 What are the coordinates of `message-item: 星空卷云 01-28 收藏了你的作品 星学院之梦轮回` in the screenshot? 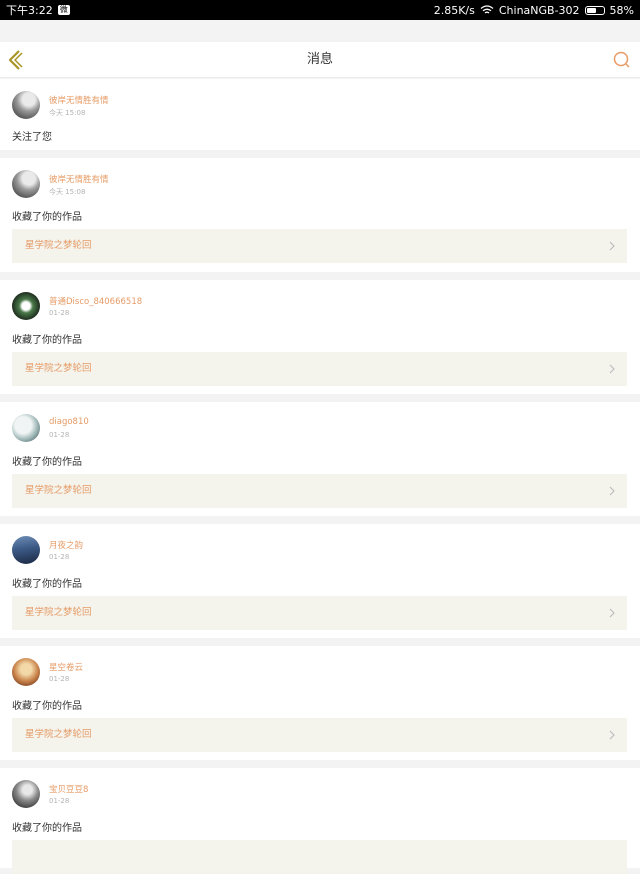 It's located at (320, 703).